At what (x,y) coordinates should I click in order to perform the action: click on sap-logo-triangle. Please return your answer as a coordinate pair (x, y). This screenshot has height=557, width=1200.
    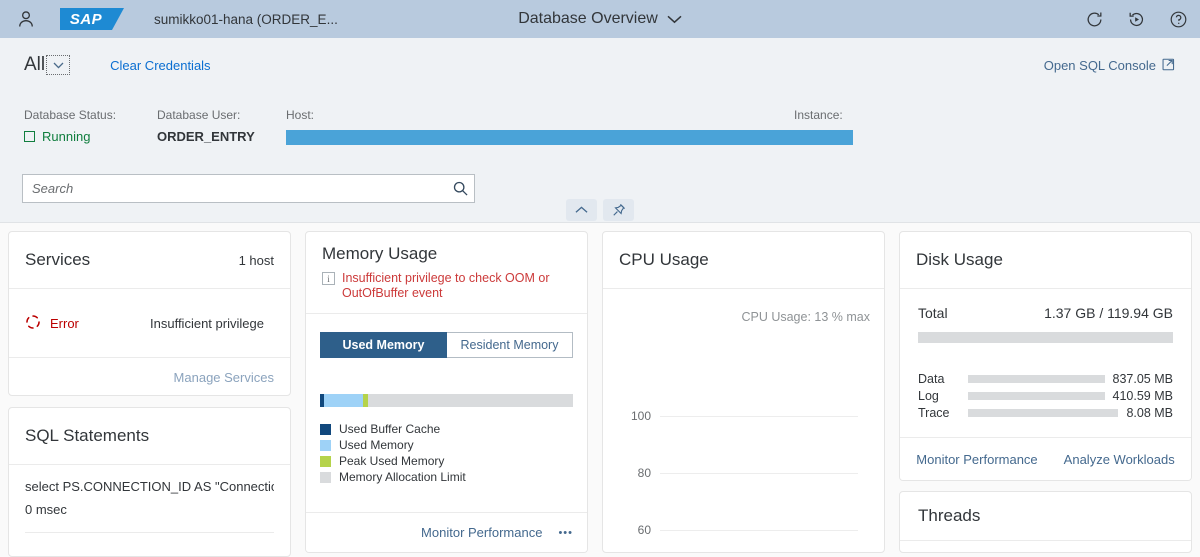
    Looking at the image, I should click on (118, 19).